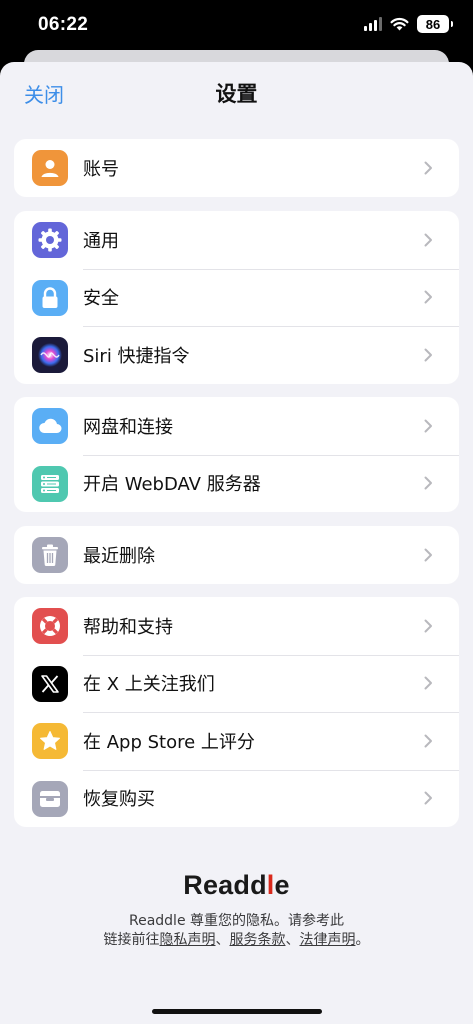 The image size is (473, 1024). What do you see at coordinates (236, 626) in the screenshot?
I see `settings-row-help: 帮助和支持` at bounding box center [236, 626].